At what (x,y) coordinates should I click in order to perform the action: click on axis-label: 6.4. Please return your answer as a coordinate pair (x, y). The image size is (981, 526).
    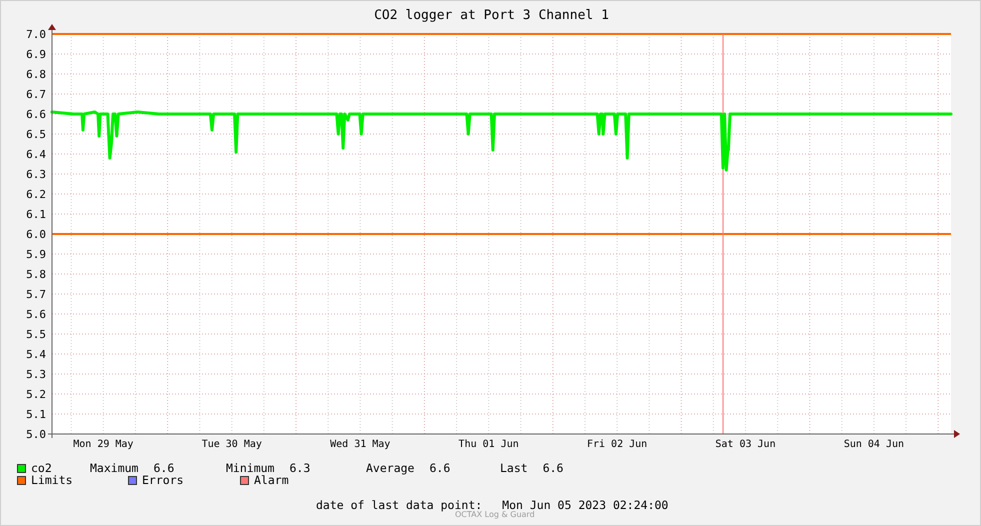
    Looking at the image, I should click on (36, 154).